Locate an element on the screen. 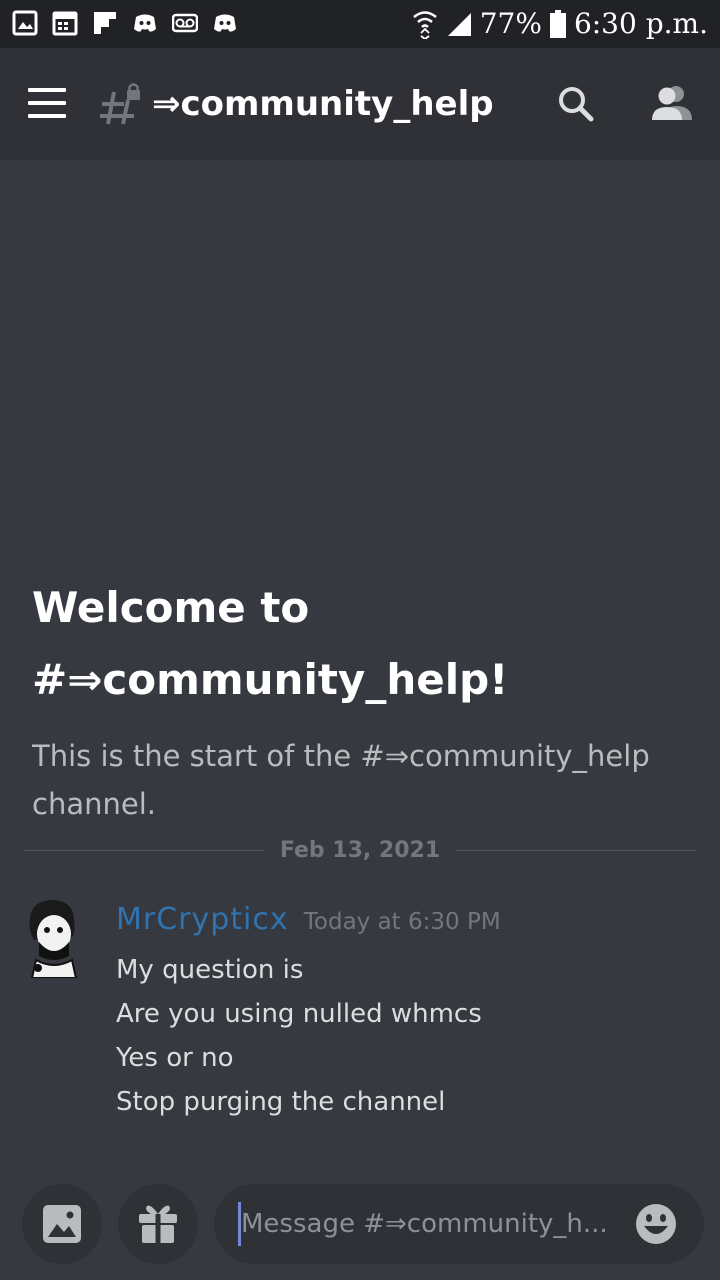 The image size is (720, 1280). gift-icon is located at coordinates (158, 1224).